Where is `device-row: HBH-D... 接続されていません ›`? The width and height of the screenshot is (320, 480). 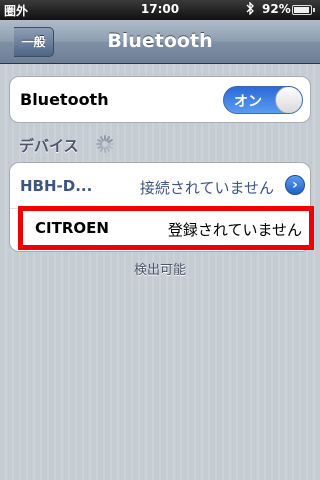 device-row: HBH-D... 接続されていません › is located at coordinates (160, 185).